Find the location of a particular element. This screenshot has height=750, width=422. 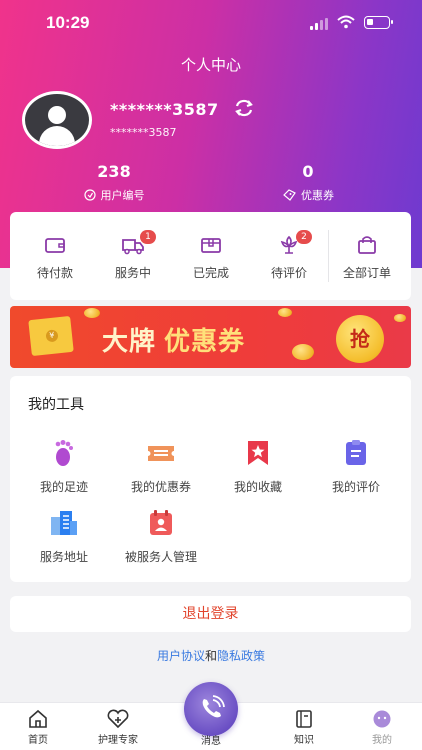

tool-footprint: 我的足迹 is located at coordinates (64, 466).